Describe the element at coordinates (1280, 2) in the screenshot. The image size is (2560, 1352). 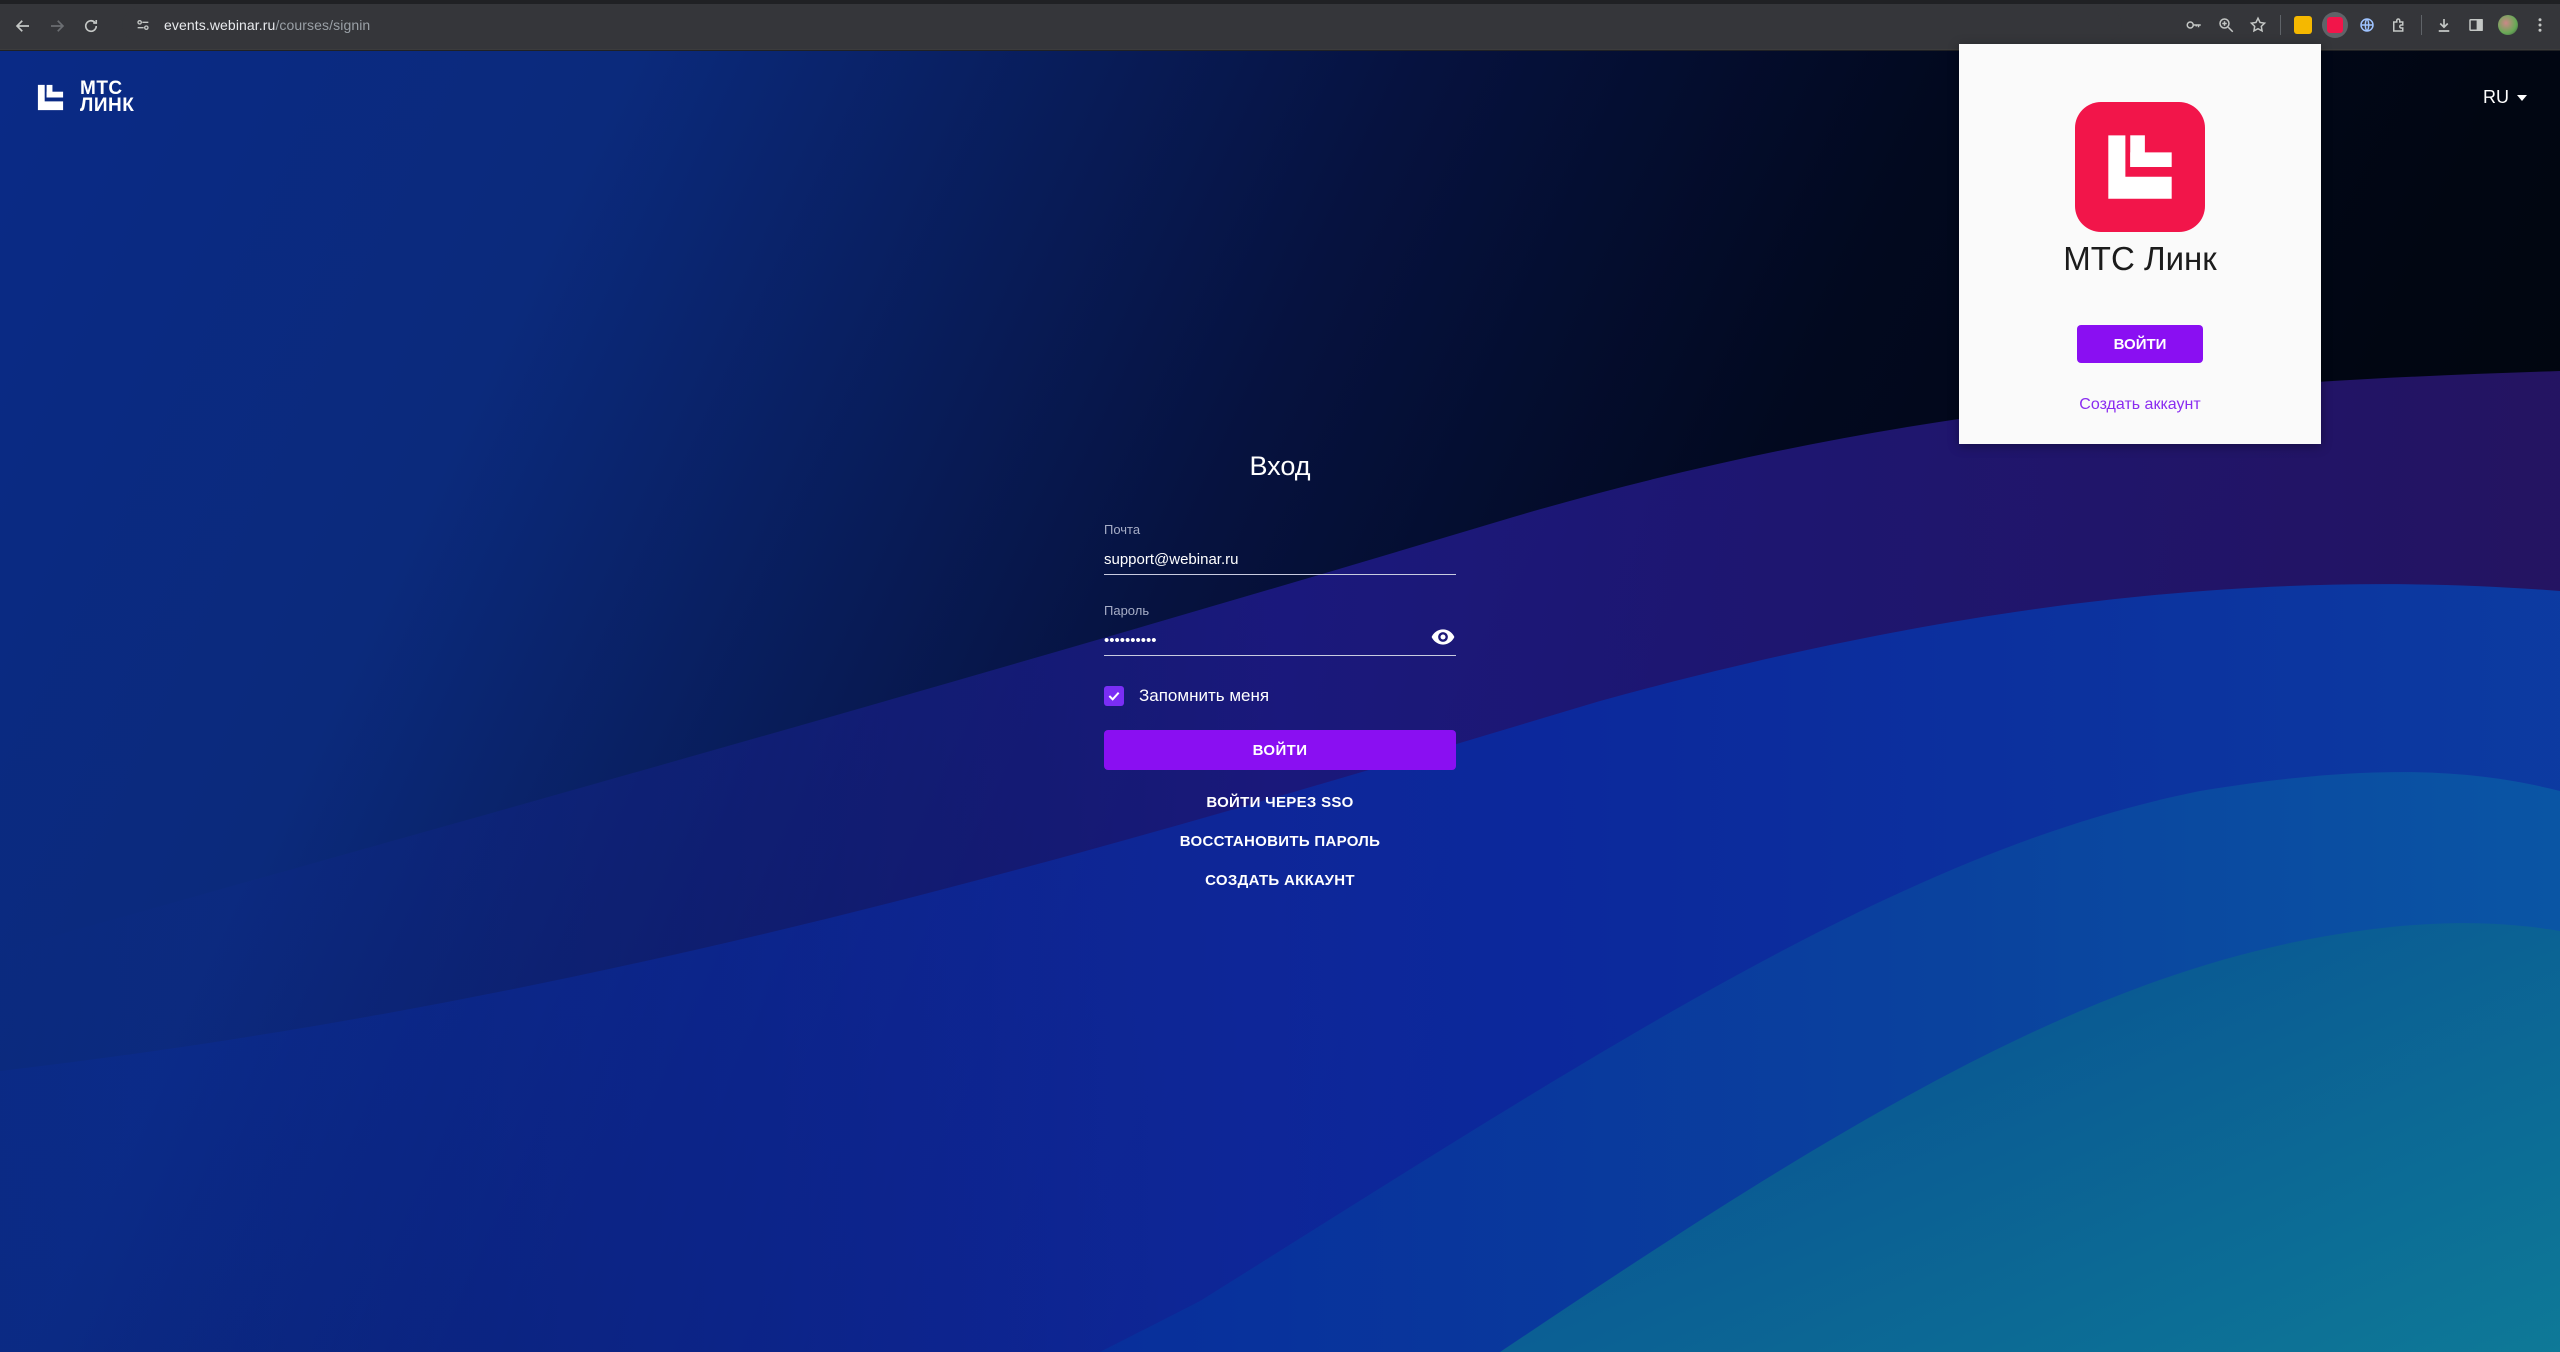
I see `tab-strip` at that location.